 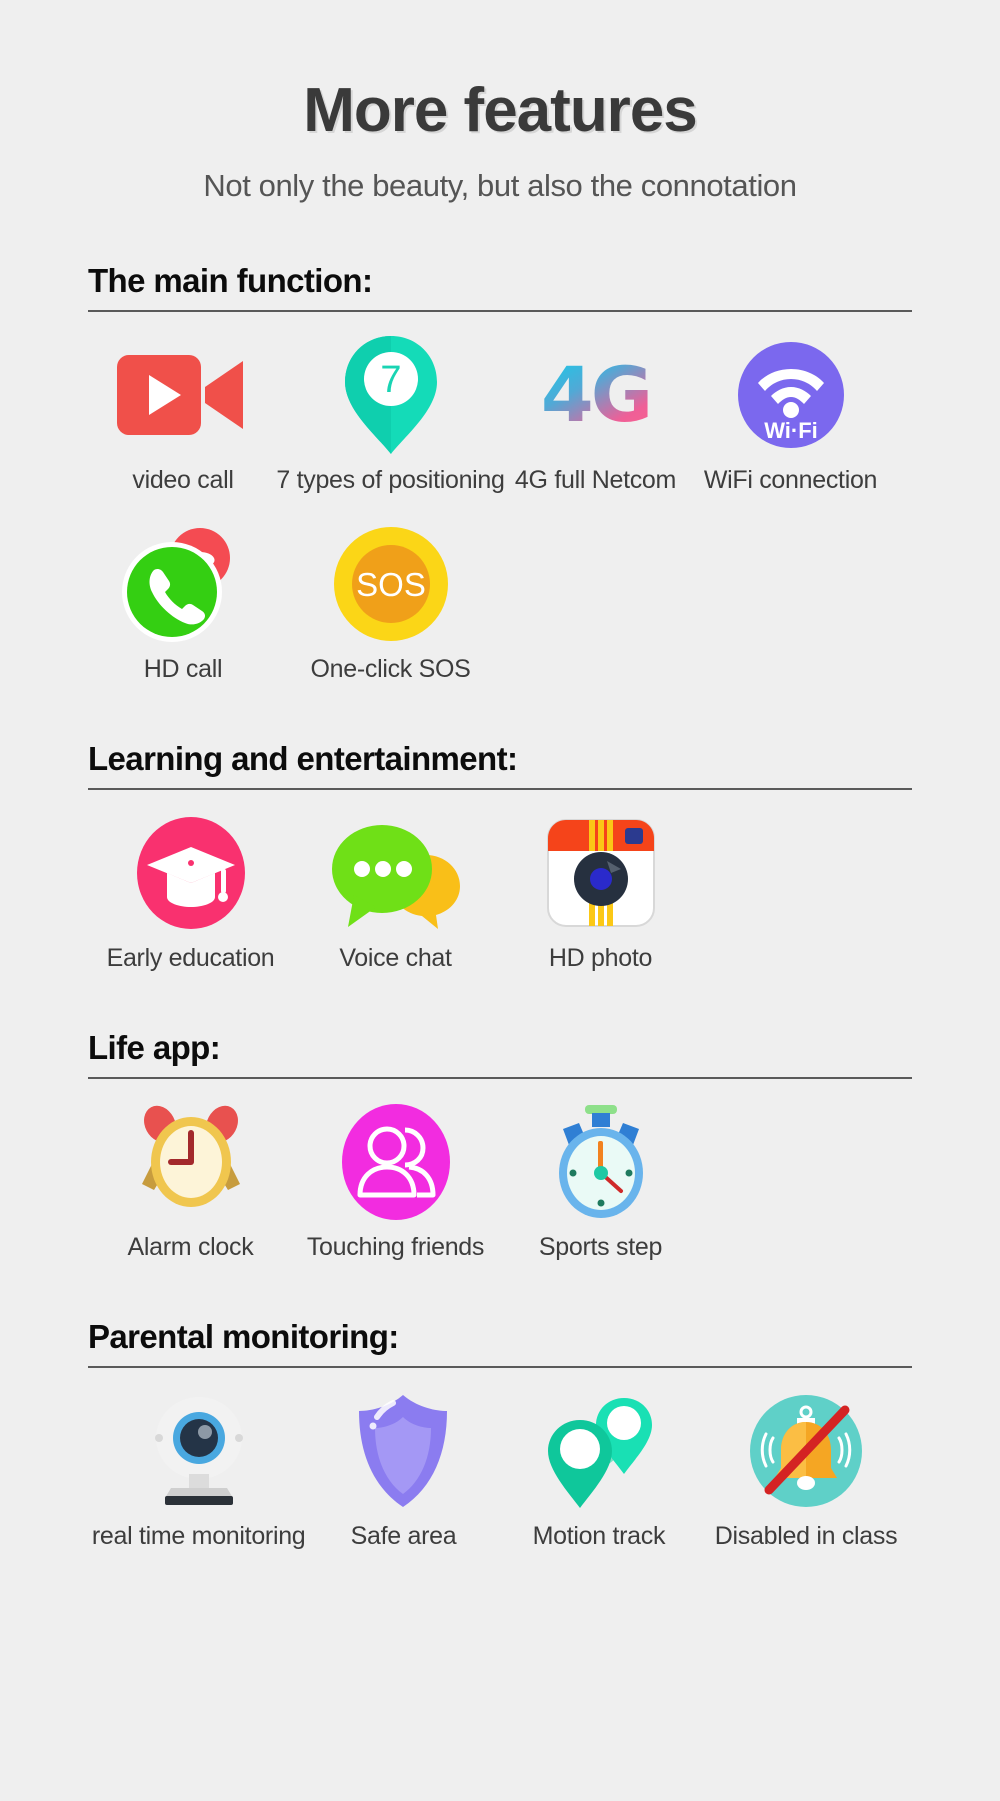 I want to click on two-people-icon, so click(x=396, y=1162).